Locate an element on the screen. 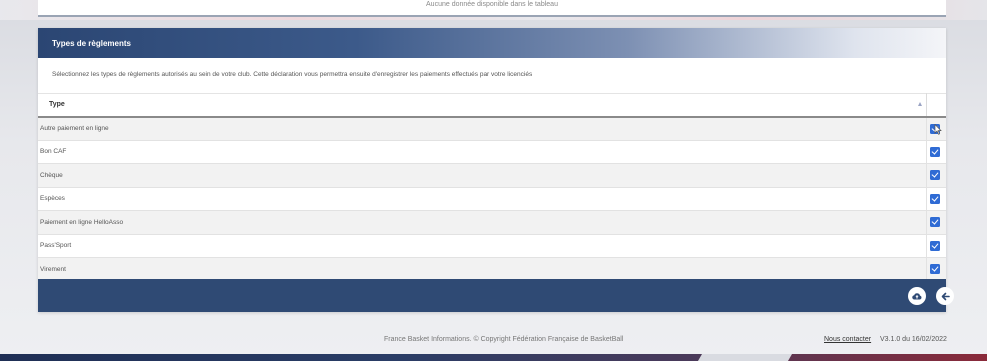  back-button is located at coordinates (945, 296).